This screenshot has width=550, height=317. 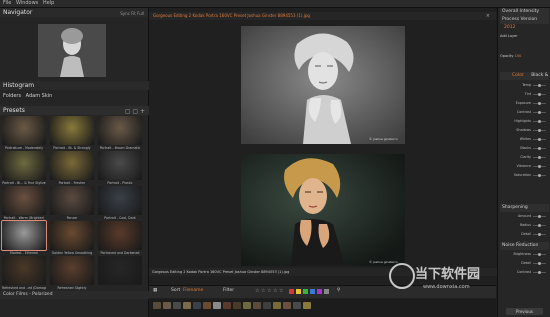 What do you see at coordinates (524, 246) in the screenshot?
I see `noise-reduction-header: Noise Reduction` at bounding box center [524, 246].